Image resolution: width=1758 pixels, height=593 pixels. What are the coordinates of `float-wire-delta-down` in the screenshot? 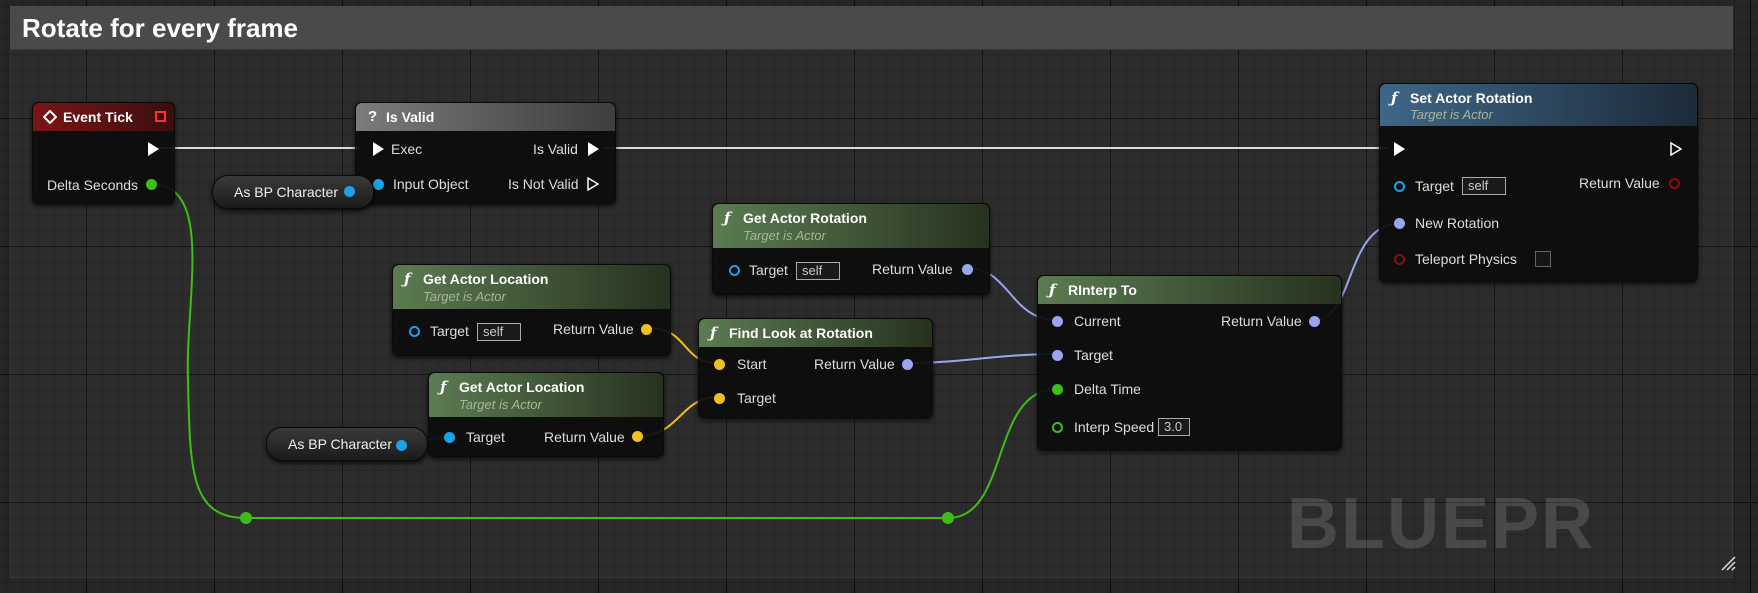 It's located at (198, 351).